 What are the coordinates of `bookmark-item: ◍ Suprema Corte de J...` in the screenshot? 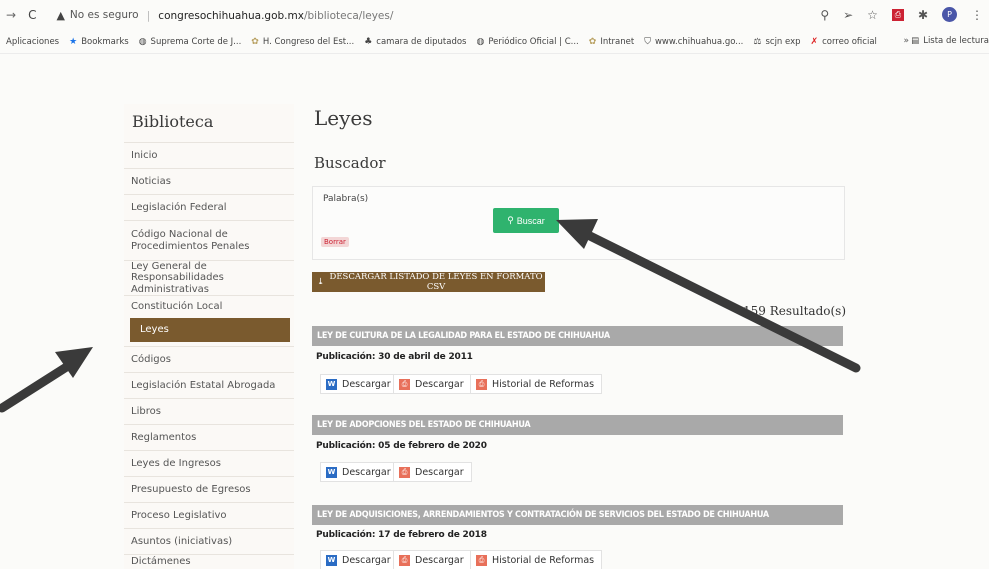 It's located at (190, 42).